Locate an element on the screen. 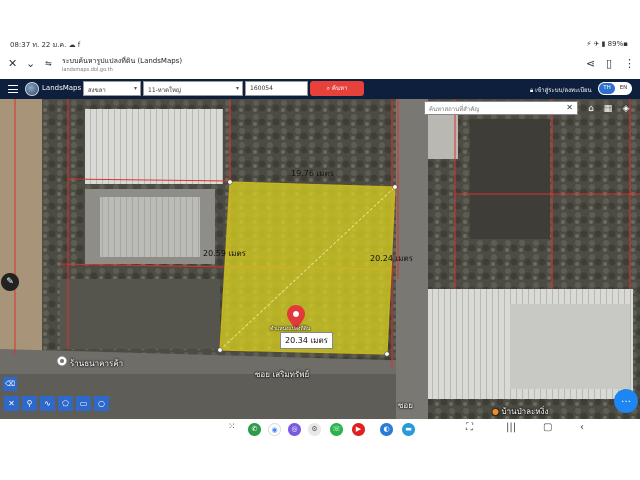 This screenshot has width=640, height=480. district-select: 11-หาดใหญ่ ▾ is located at coordinates (193, 88).